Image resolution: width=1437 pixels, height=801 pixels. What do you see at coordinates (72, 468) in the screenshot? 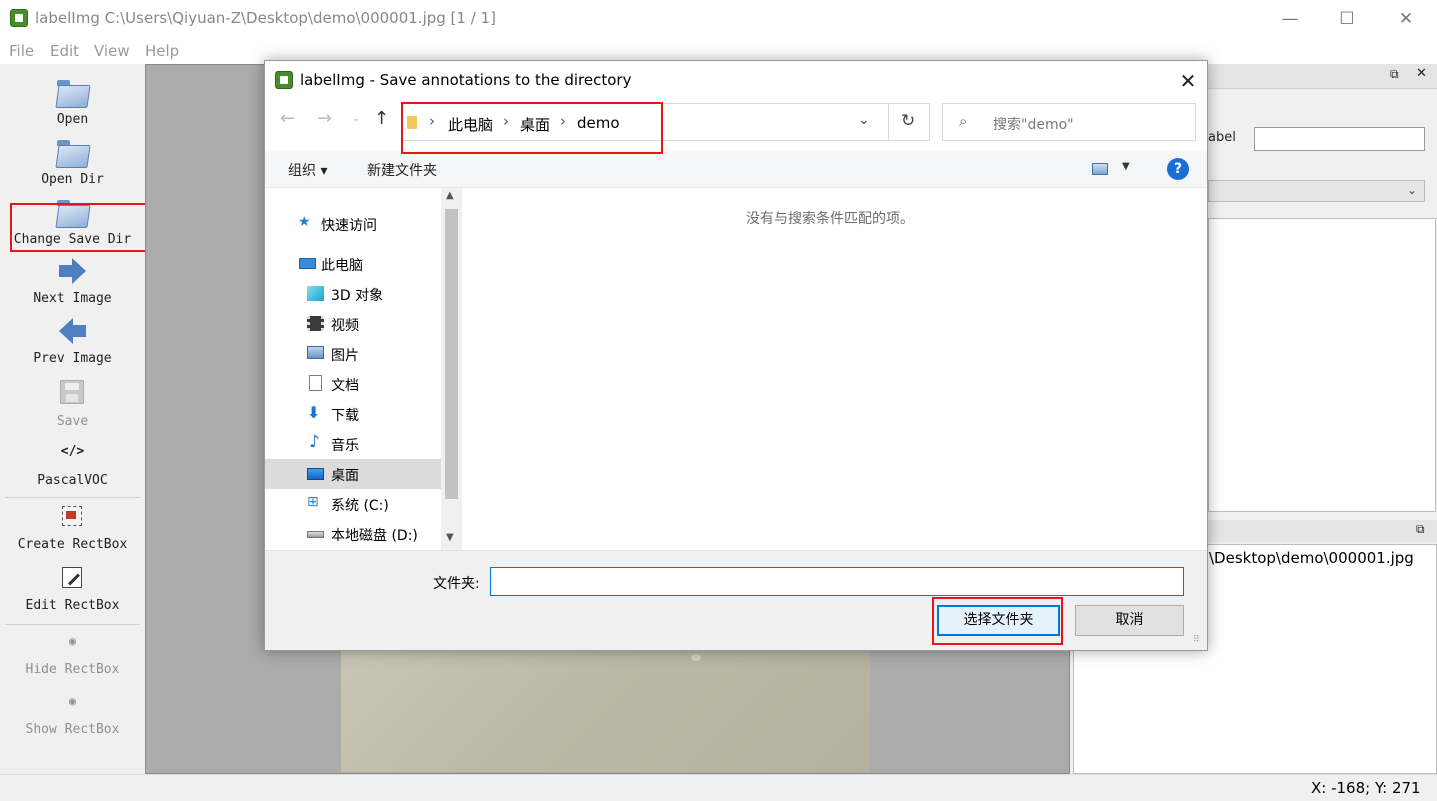
I see `format-toggle-button: </> PascalVOC` at bounding box center [72, 468].